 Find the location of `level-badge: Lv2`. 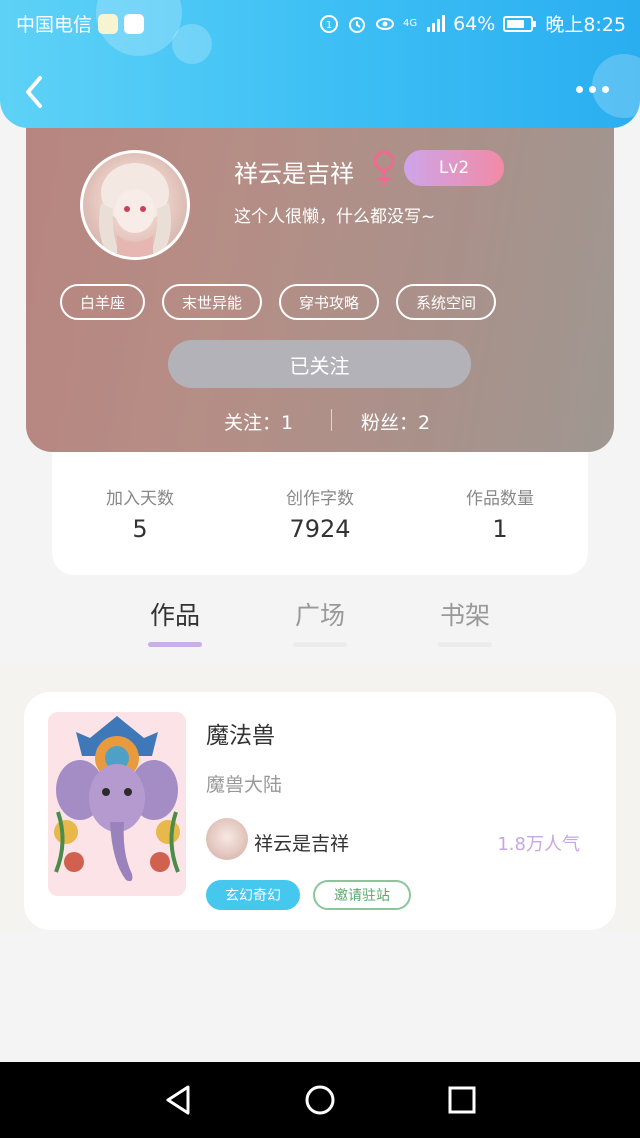

level-badge: Lv2 is located at coordinates (454, 168).